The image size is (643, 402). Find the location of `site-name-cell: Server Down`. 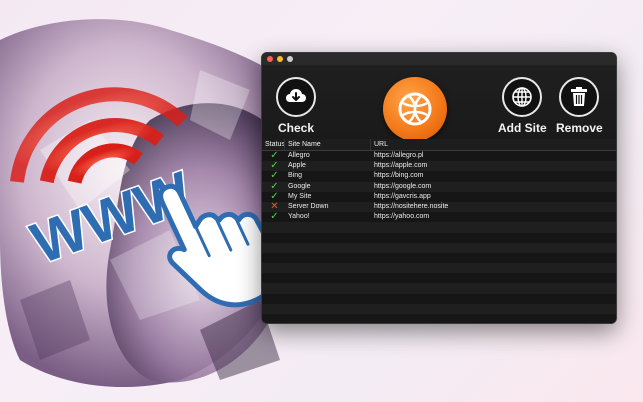

site-name-cell: Server Down is located at coordinates (308, 206).